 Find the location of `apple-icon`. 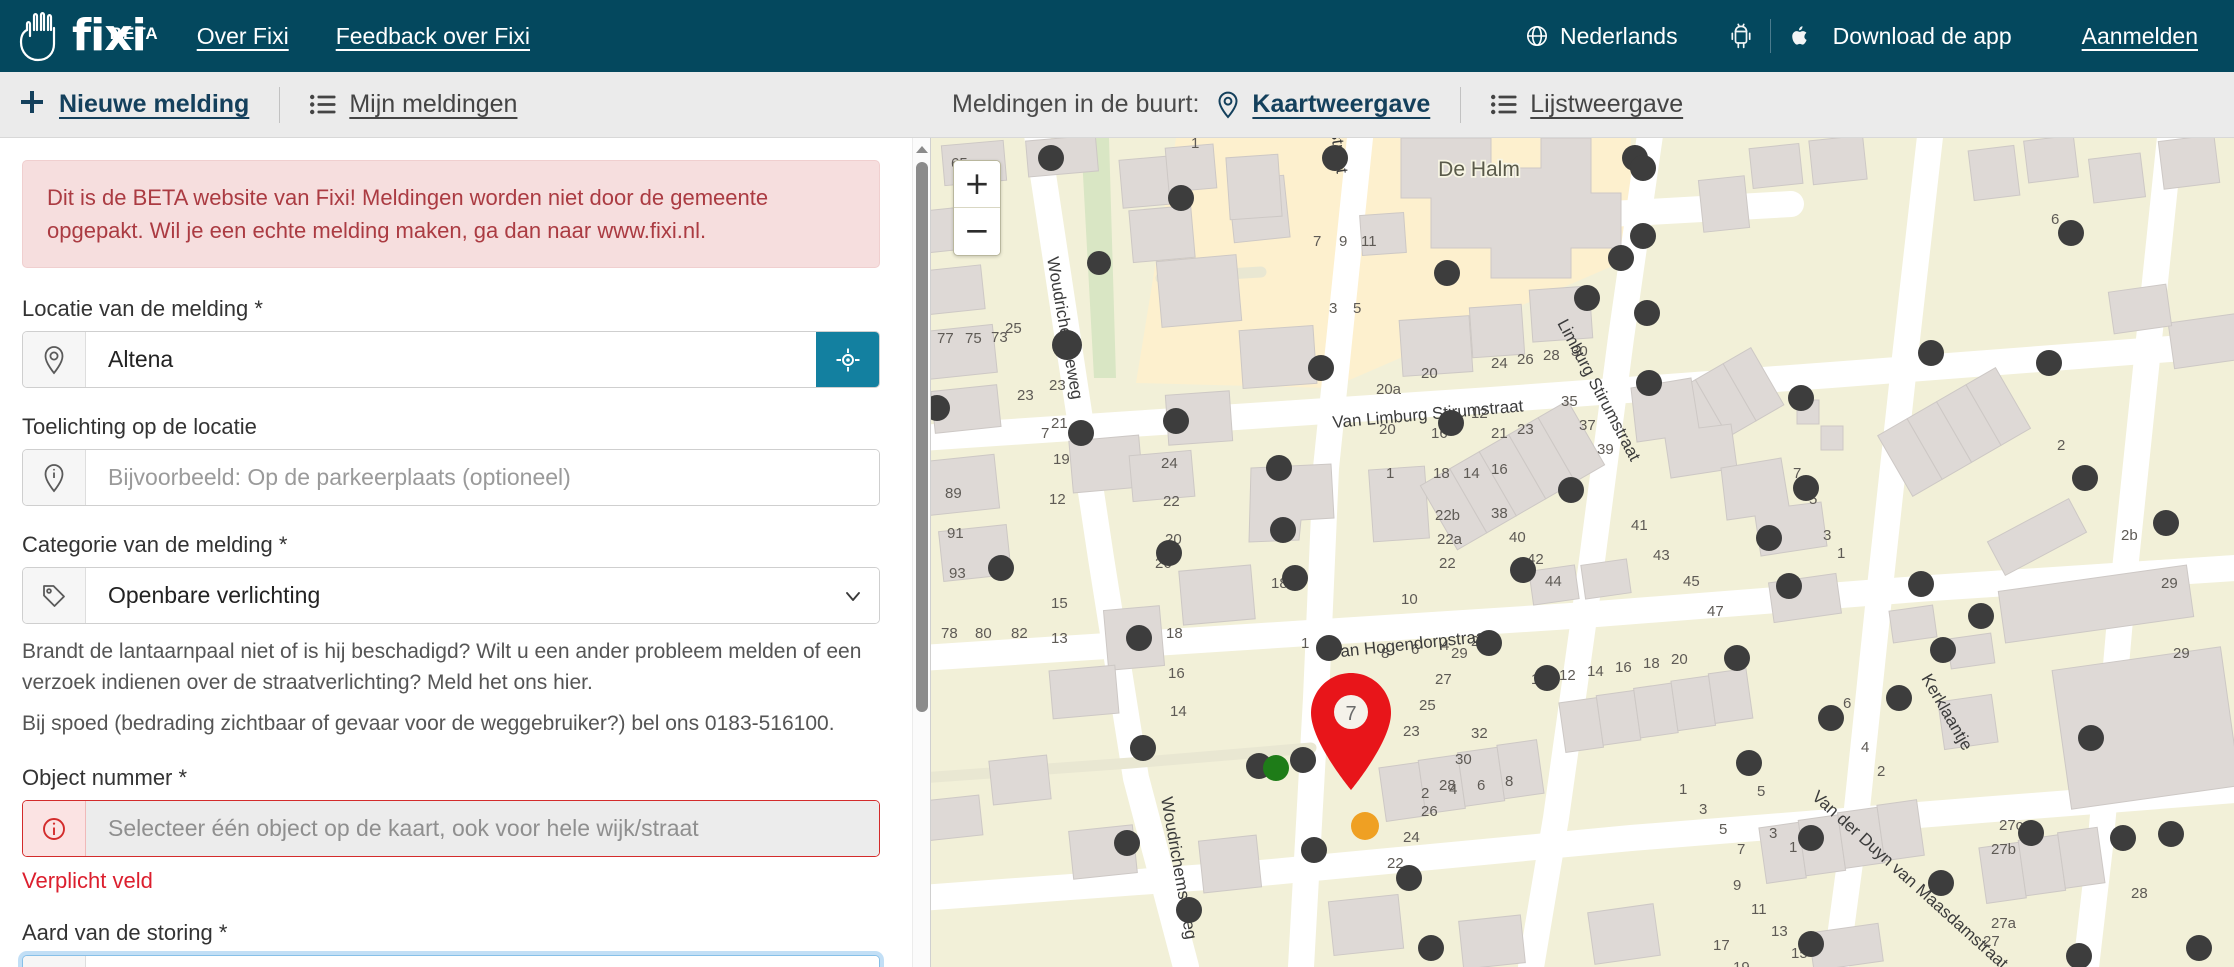

apple-icon is located at coordinates (1800, 36).